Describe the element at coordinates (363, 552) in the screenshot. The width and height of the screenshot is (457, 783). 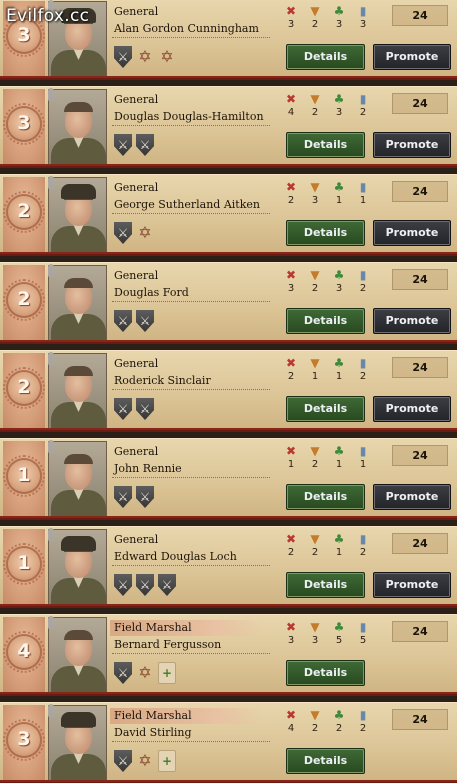
I see `logistics-value: 2` at that location.